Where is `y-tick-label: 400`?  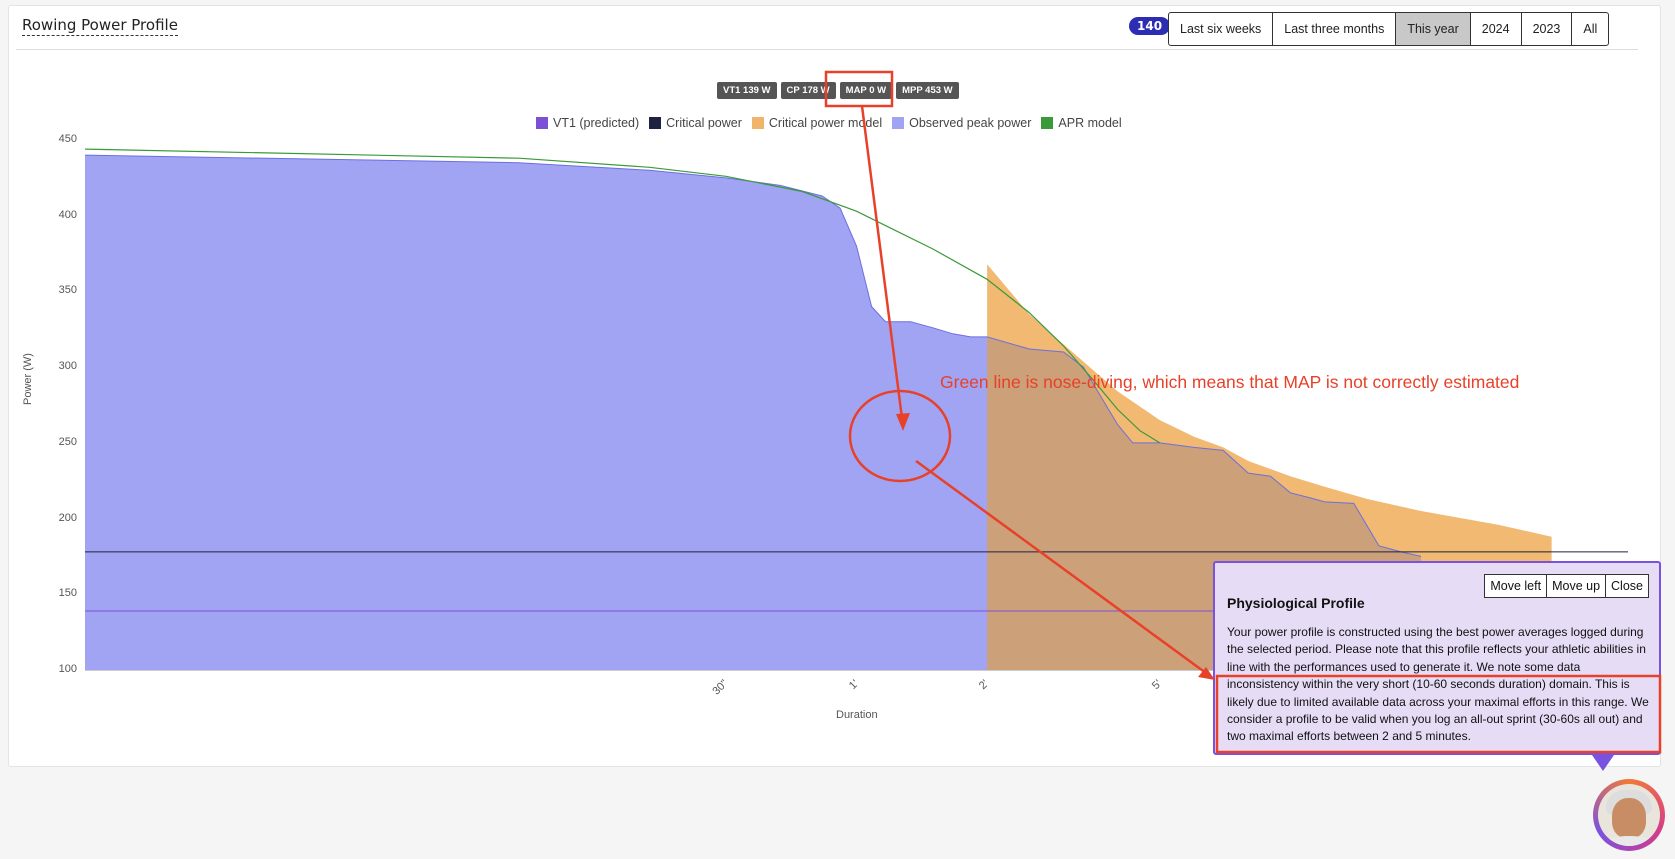 y-tick-label: 400 is located at coordinates (67, 214).